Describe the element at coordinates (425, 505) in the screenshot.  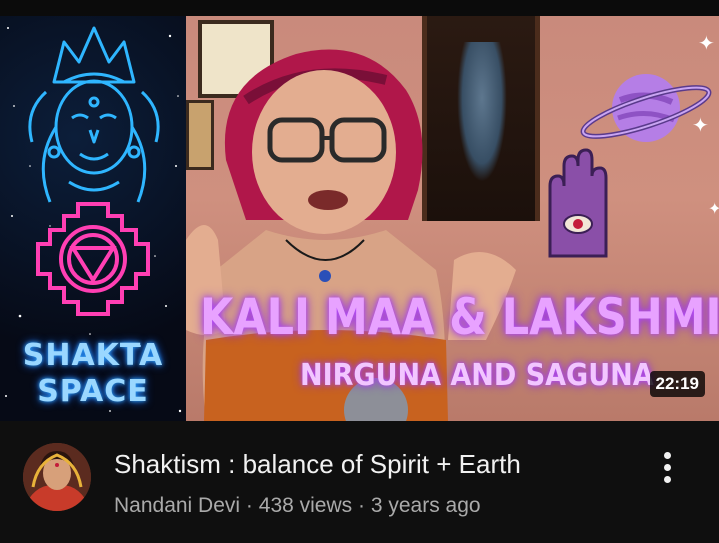
I see `upload-age: 3 years ago` at that location.